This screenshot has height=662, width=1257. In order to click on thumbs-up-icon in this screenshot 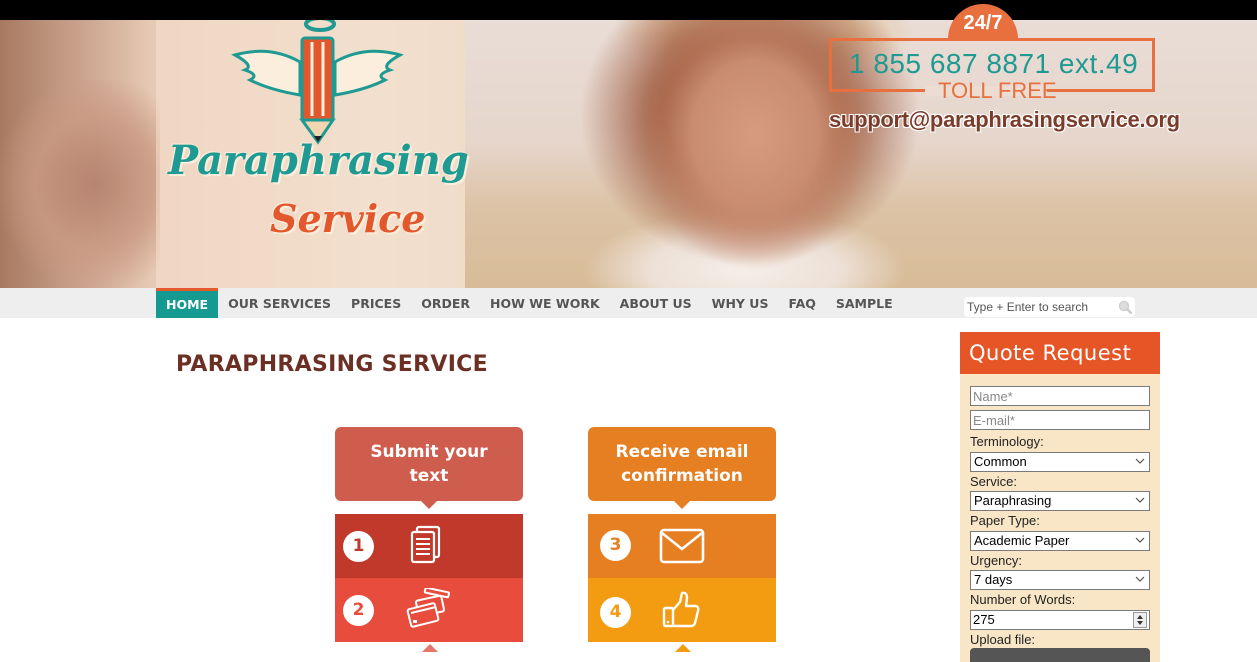, I will do `click(681, 609)`.